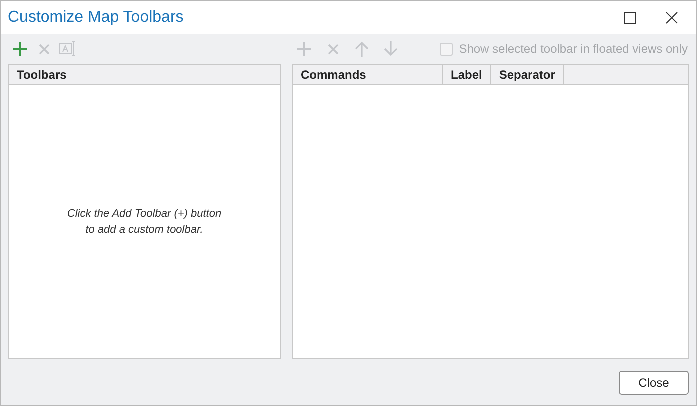  I want to click on column-header: Commands, so click(368, 74).